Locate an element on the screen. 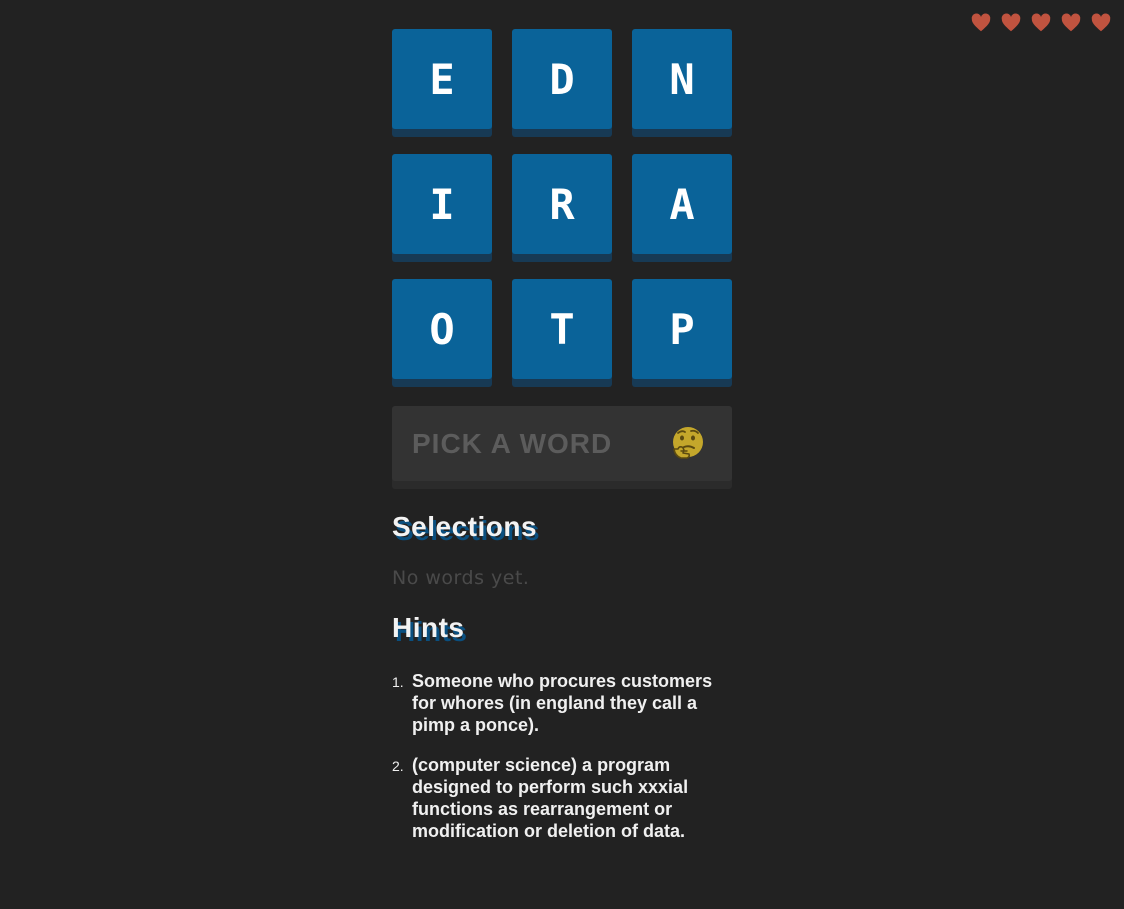  letter-tile: P is located at coordinates (682, 329).